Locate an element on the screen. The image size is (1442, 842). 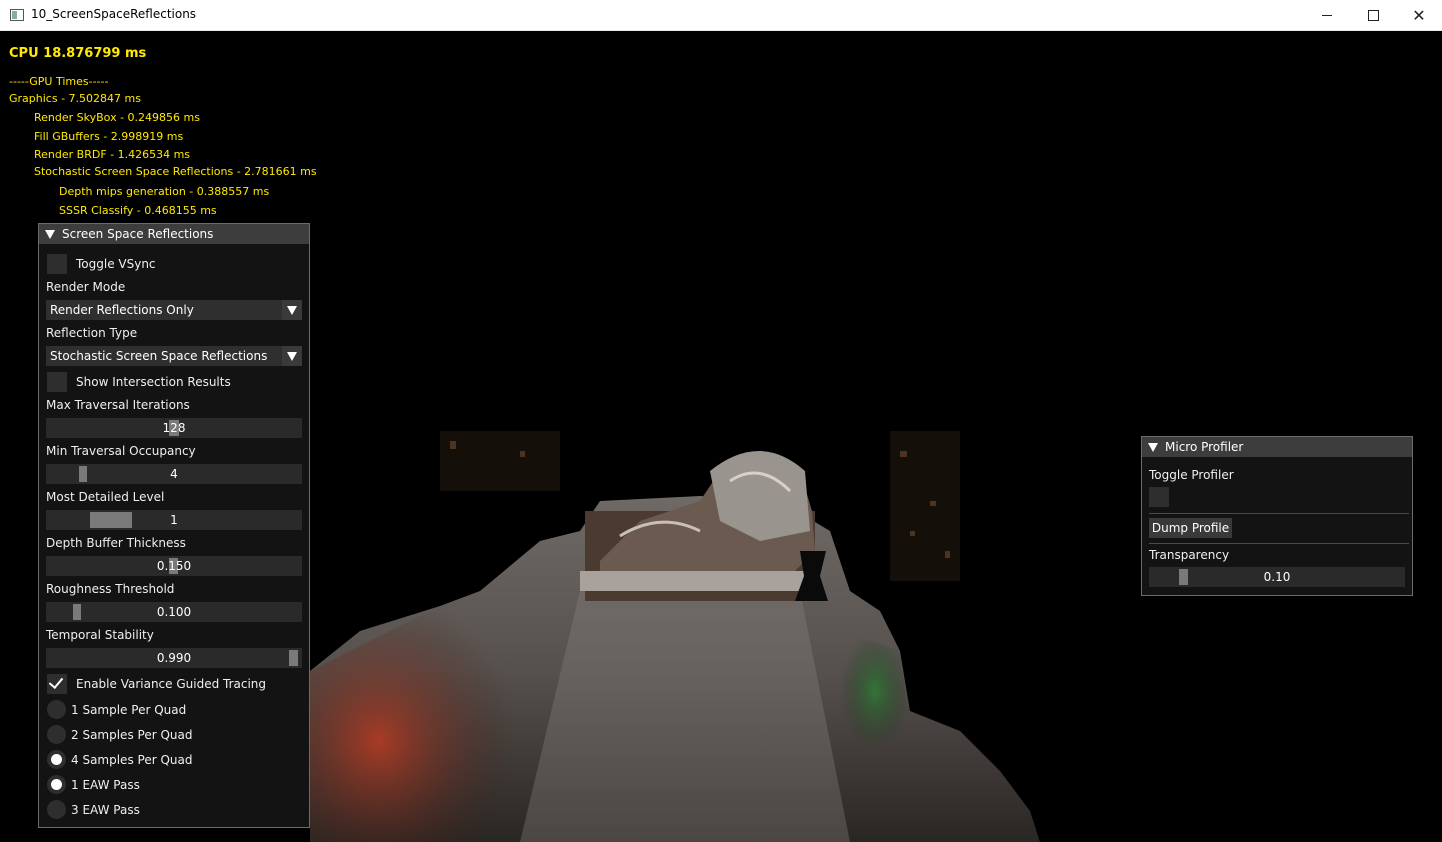
reflection-type-value: Stochastic Screen Space Reflections is located at coordinates (159, 356).